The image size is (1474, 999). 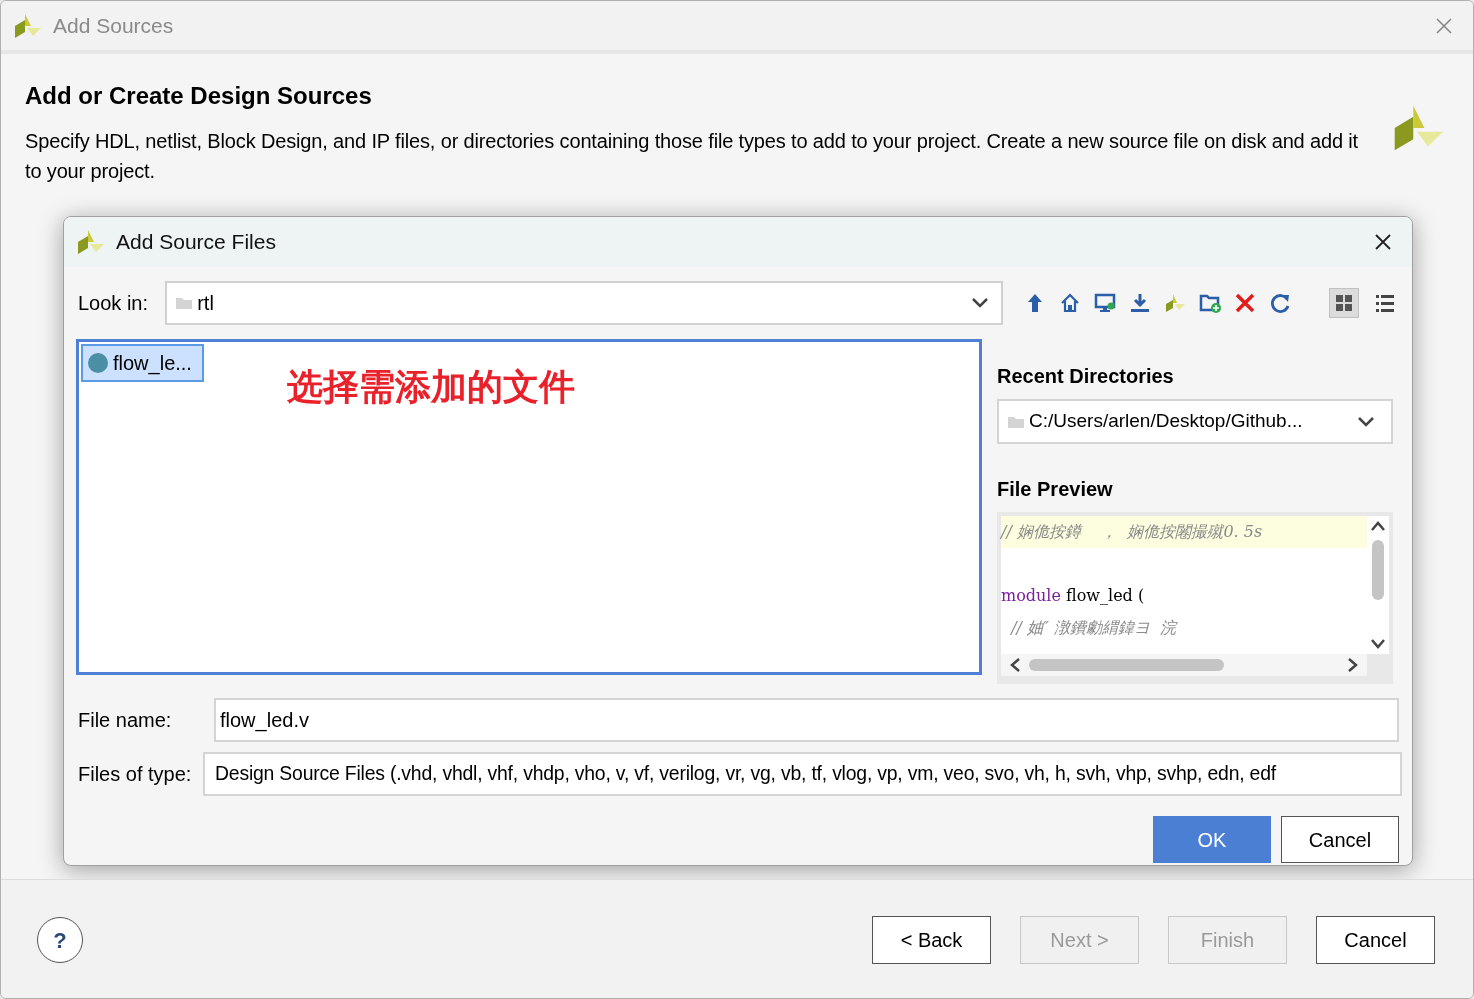 What do you see at coordinates (125, 720) in the screenshot?
I see `file-name-label: File name:` at bounding box center [125, 720].